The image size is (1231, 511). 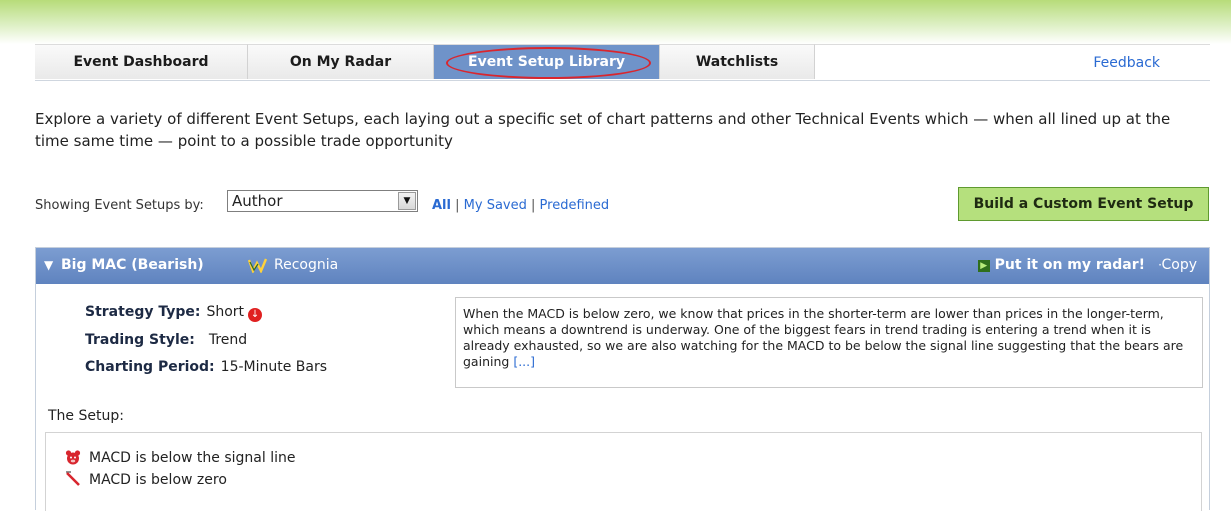 What do you see at coordinates (983, 266) in the screenshot?
I see `play-icon: ▶` at bounding box center [983, 266].